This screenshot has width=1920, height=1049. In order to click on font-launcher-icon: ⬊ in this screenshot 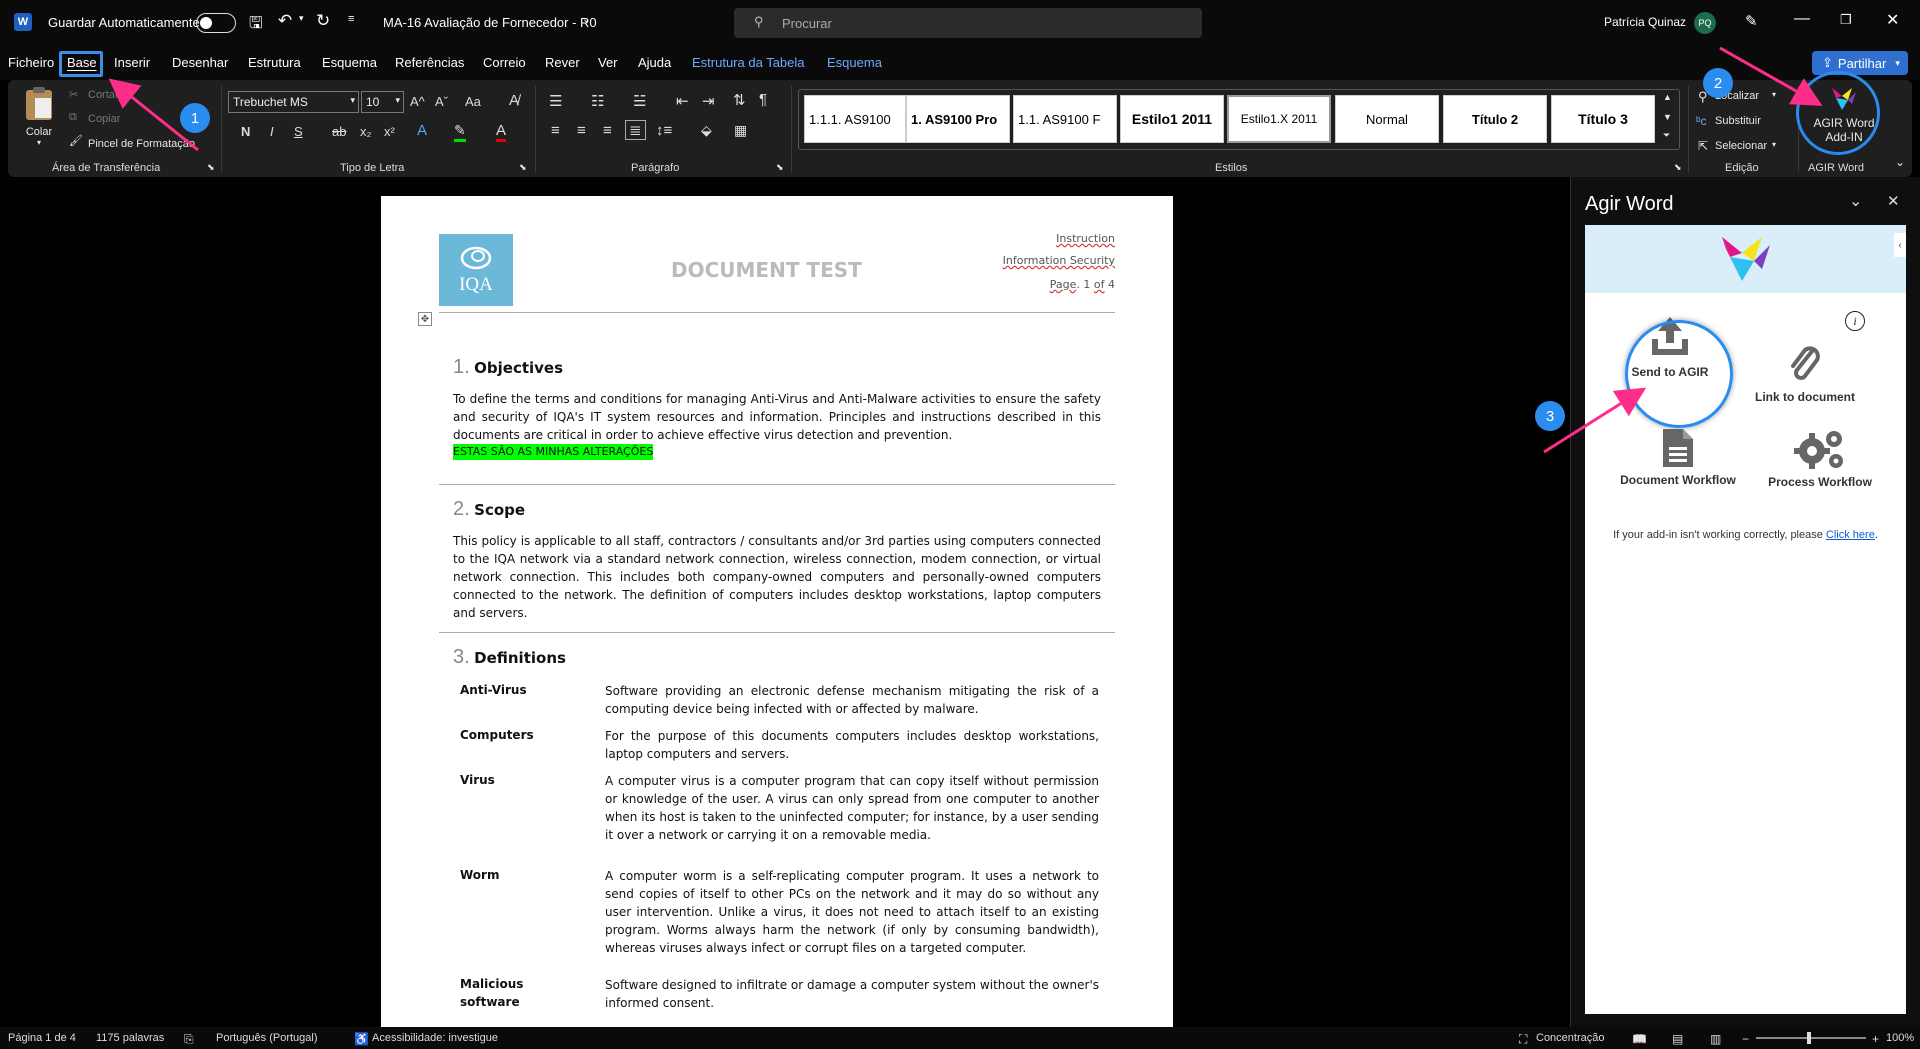, I will do `click(523, 167)`.